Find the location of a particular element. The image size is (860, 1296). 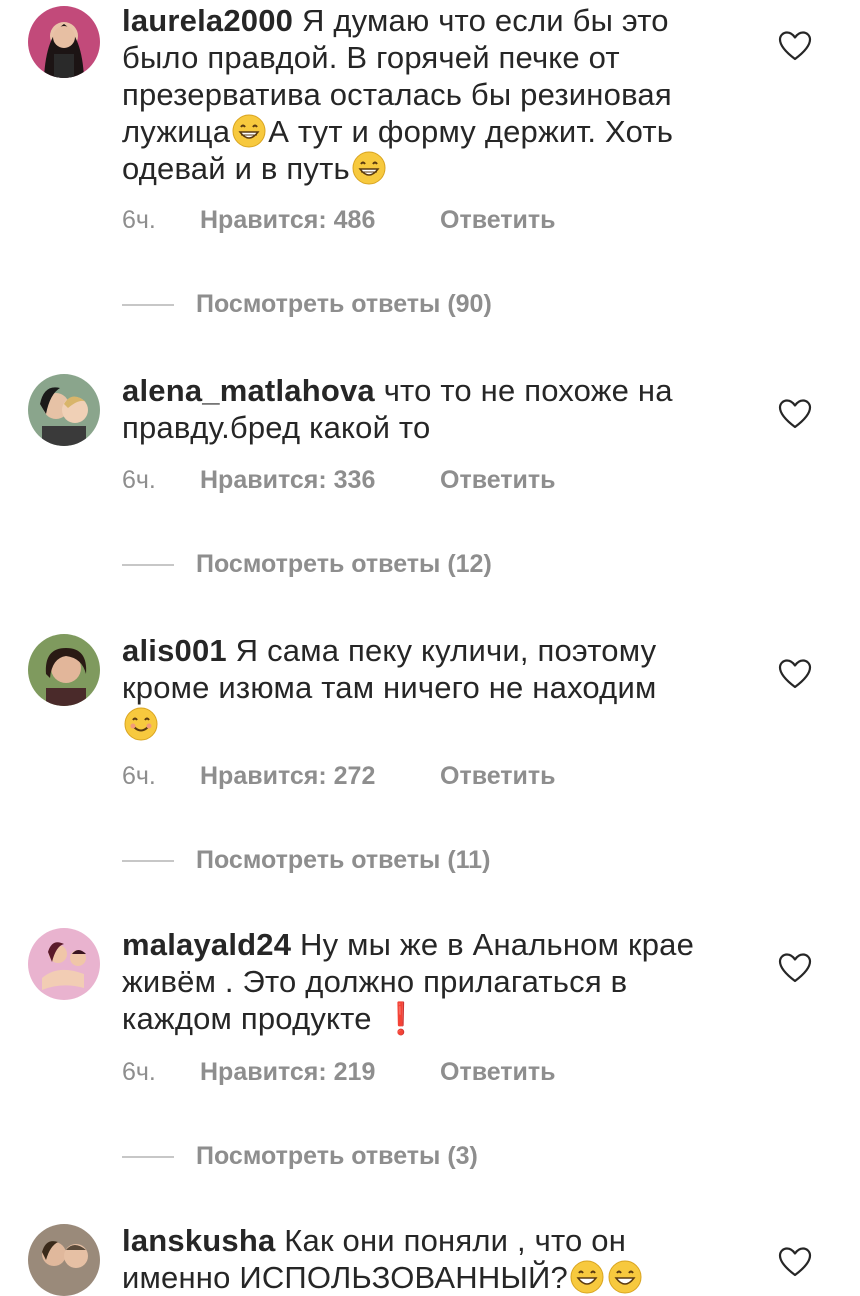

view-replies-button: Посмотреть ответы (3) is located at coordinates (300, 1156).